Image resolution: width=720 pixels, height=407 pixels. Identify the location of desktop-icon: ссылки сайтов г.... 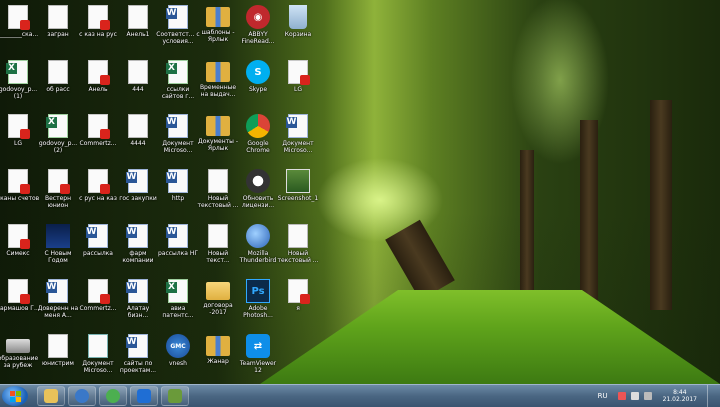
(178, 84).